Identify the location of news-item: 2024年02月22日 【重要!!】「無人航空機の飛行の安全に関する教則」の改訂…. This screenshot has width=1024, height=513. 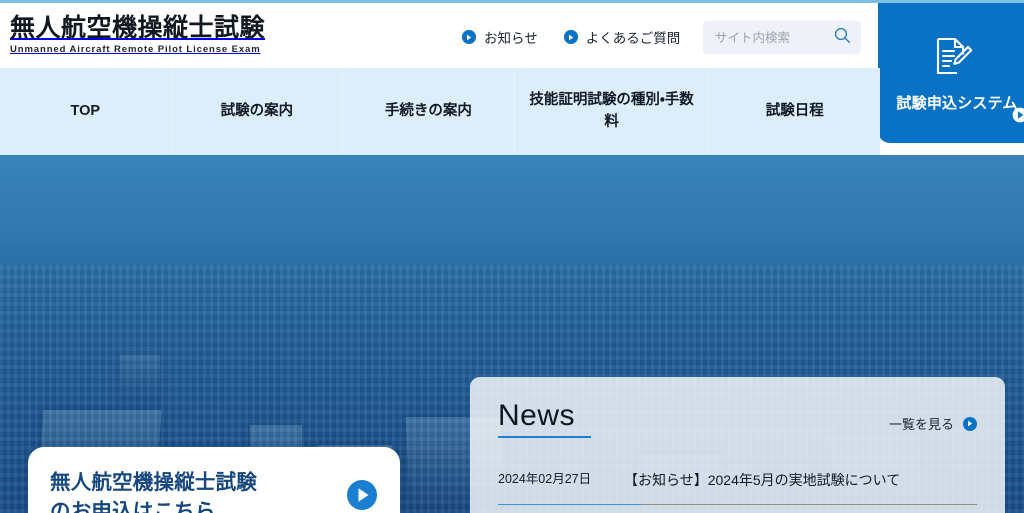
(737, 509).